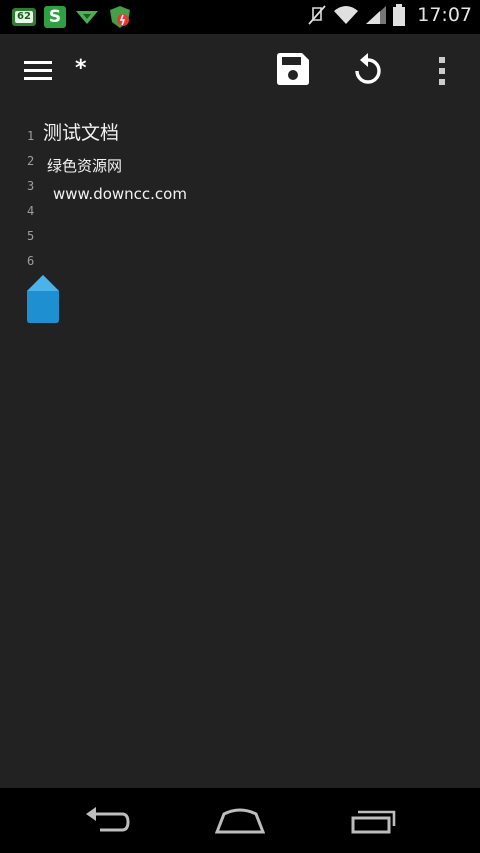 Image resolution: width=480 pixels, height=853 pixels. I want to click on status-bar: 62 S 17:07, so click(240, 17).